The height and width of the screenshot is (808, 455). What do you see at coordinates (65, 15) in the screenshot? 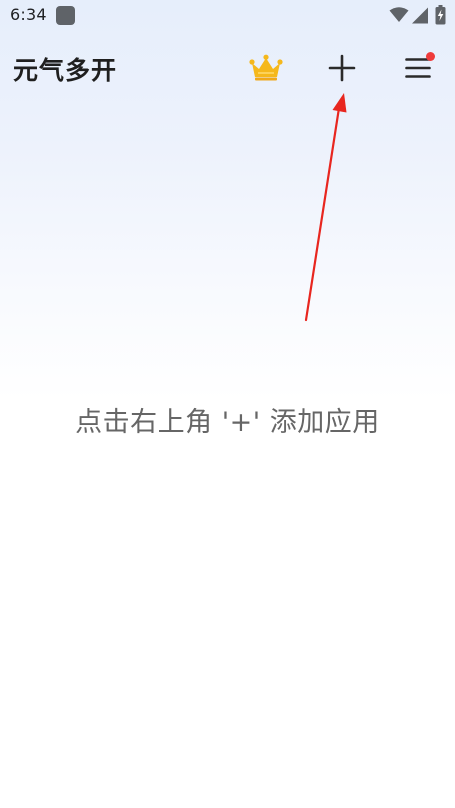
I see `app-notification-icon` at bounding box center [65, 15].